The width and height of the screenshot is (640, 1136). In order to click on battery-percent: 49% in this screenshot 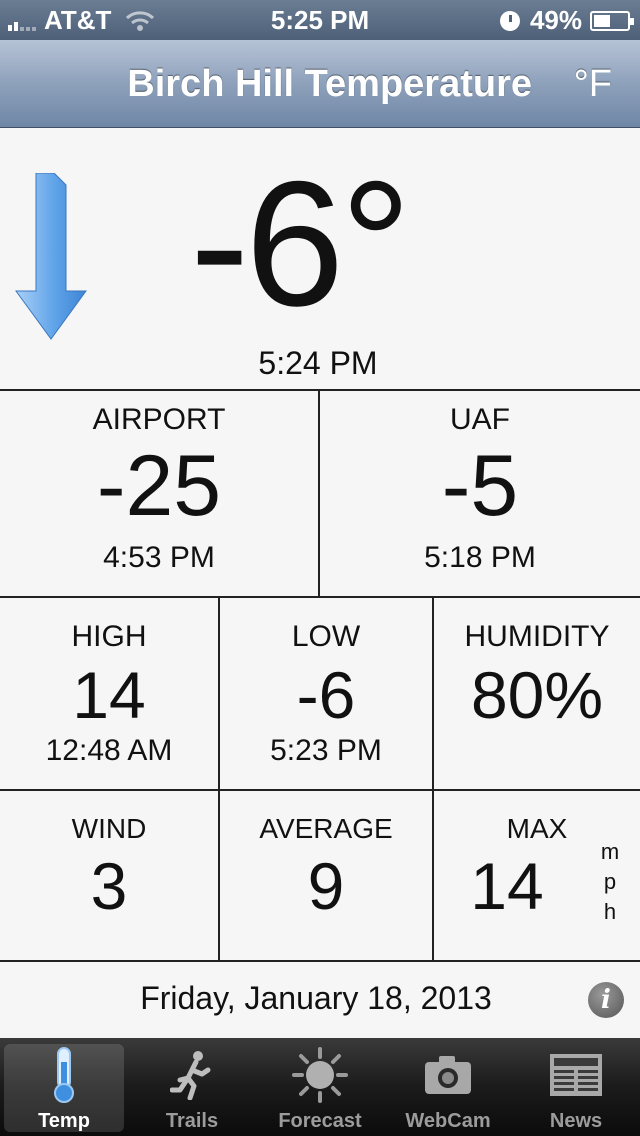, I will do `click(555, 20)`.